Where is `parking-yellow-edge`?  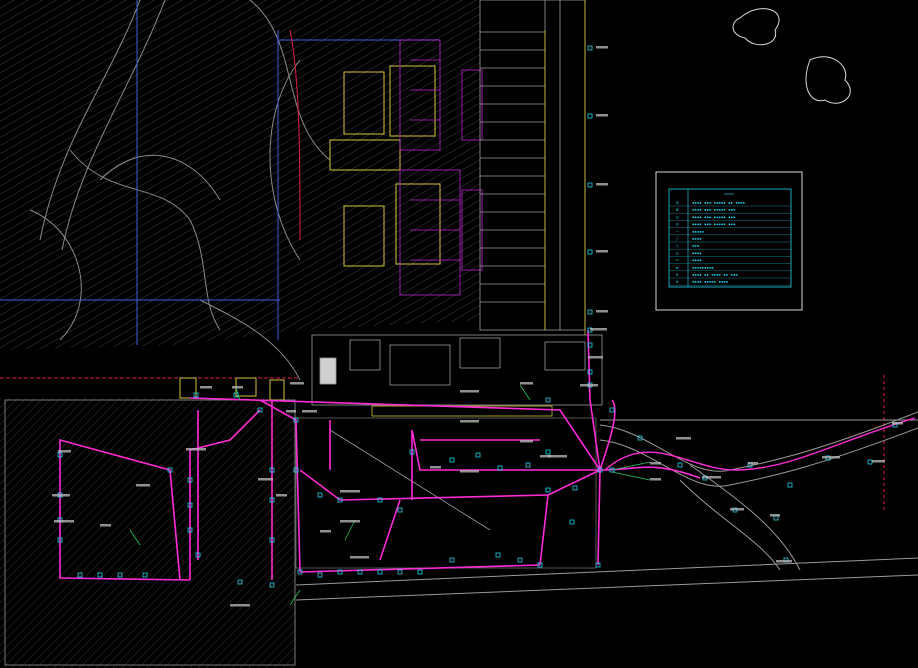
parking-yellow-edge is located at coordinates (565, 167).